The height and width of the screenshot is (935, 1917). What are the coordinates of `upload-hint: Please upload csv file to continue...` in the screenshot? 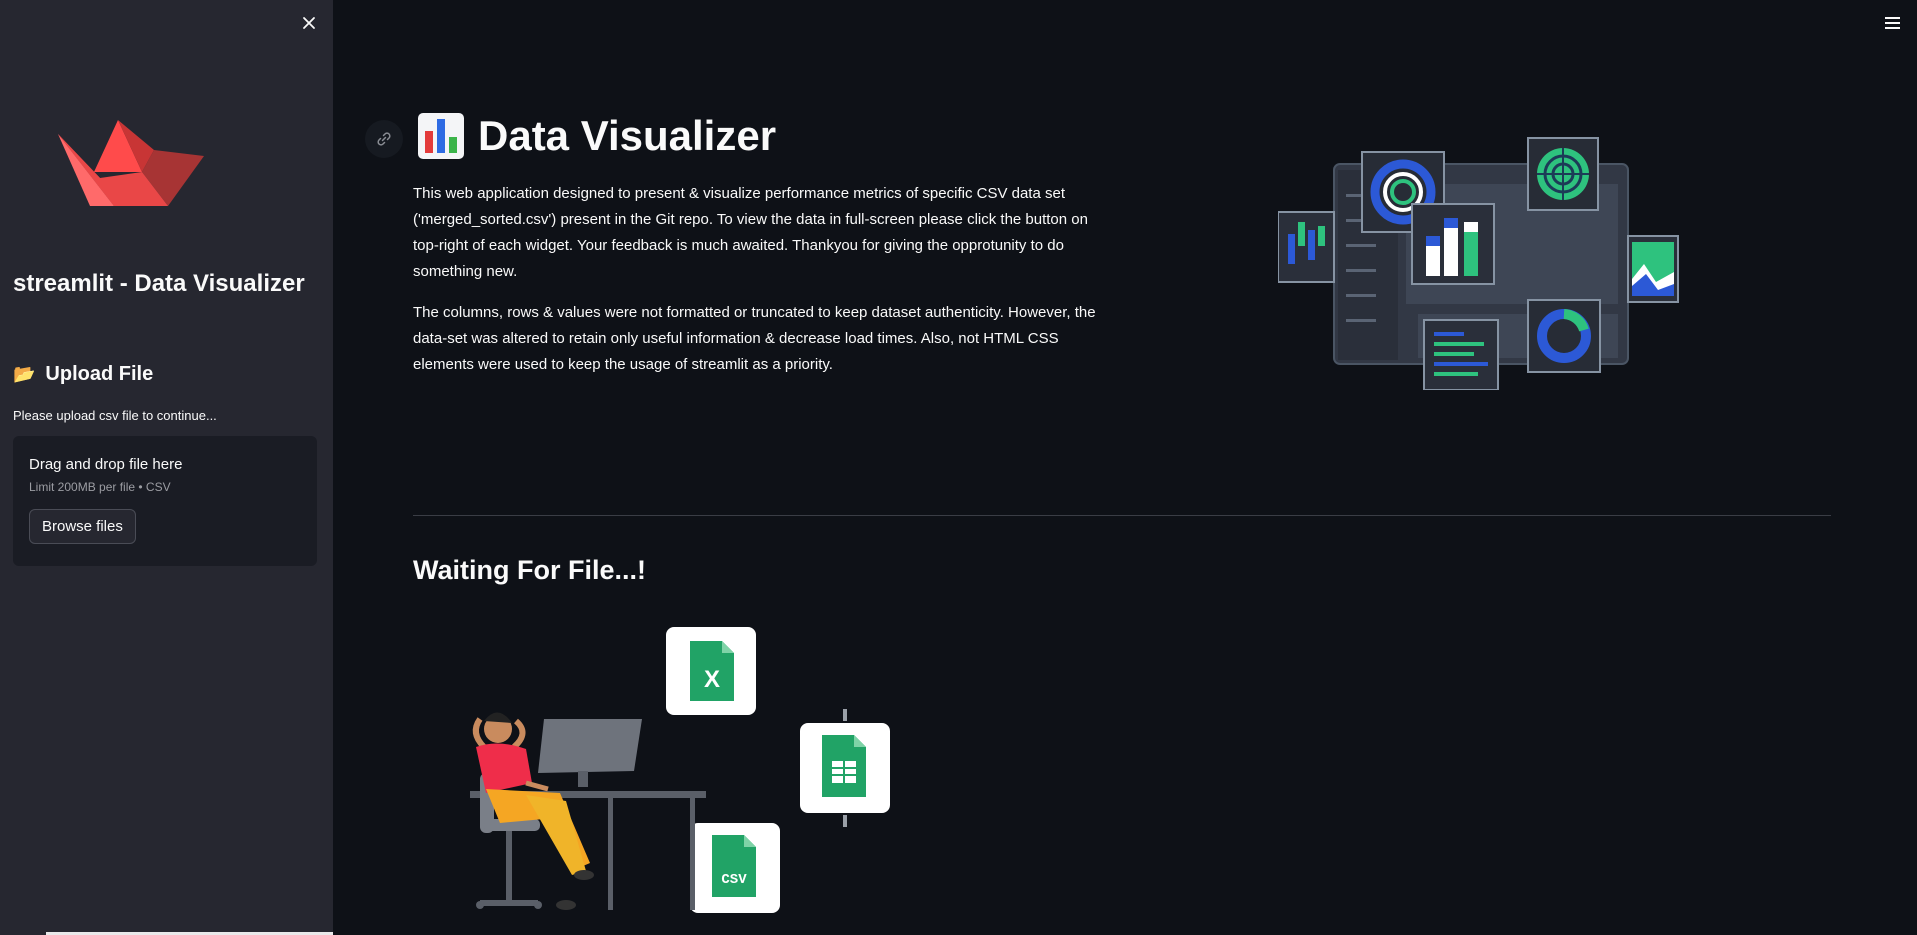 It's located at (115, 415).